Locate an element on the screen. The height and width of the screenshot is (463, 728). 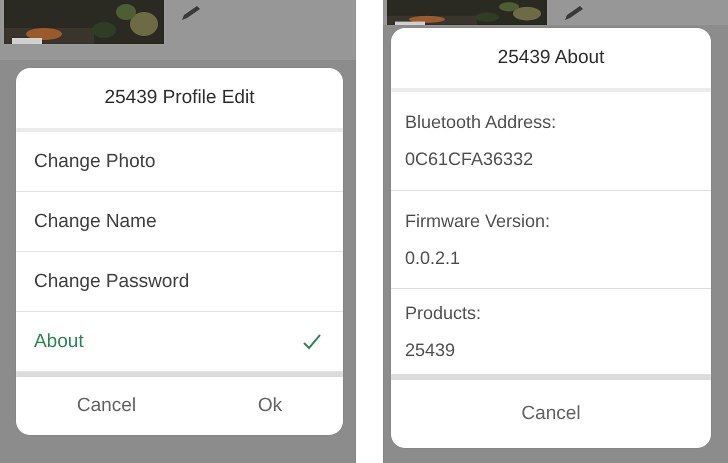
checkmark-icon is located at coordinates (312, 342).